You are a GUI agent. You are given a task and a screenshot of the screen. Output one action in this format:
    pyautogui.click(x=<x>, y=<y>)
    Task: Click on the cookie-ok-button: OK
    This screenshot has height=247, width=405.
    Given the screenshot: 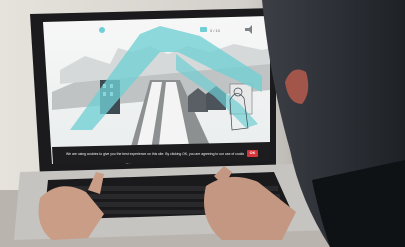 What is the action you would take?
    pyautogui.click(x=252, y=153)
    